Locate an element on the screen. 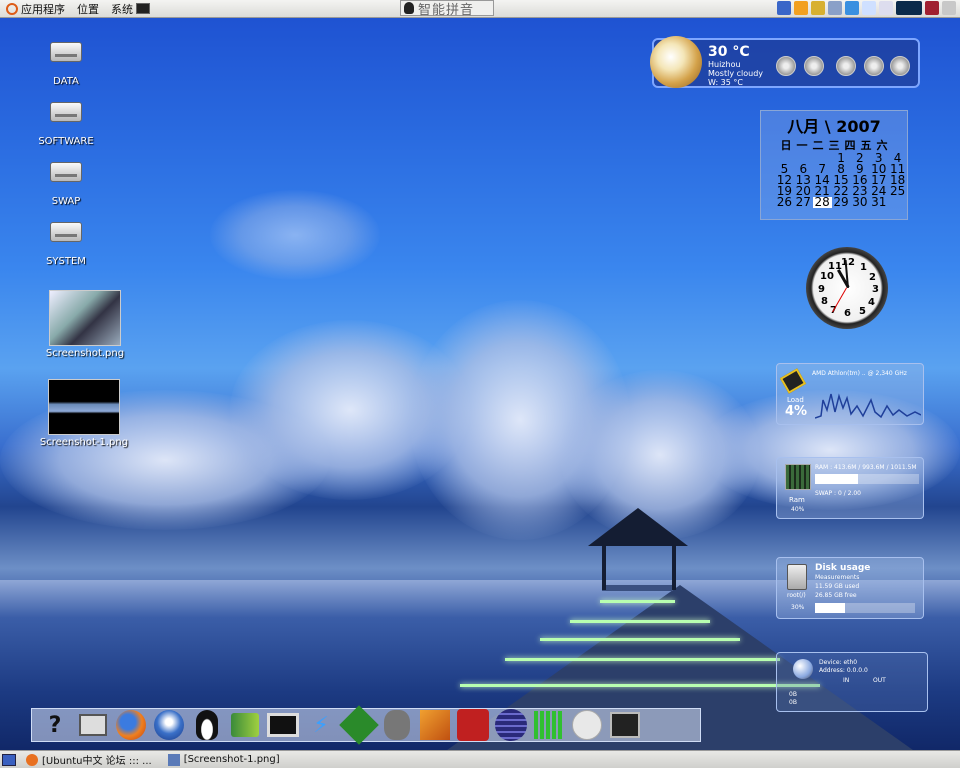  desktop-icon is located at coordinates (9, 759).